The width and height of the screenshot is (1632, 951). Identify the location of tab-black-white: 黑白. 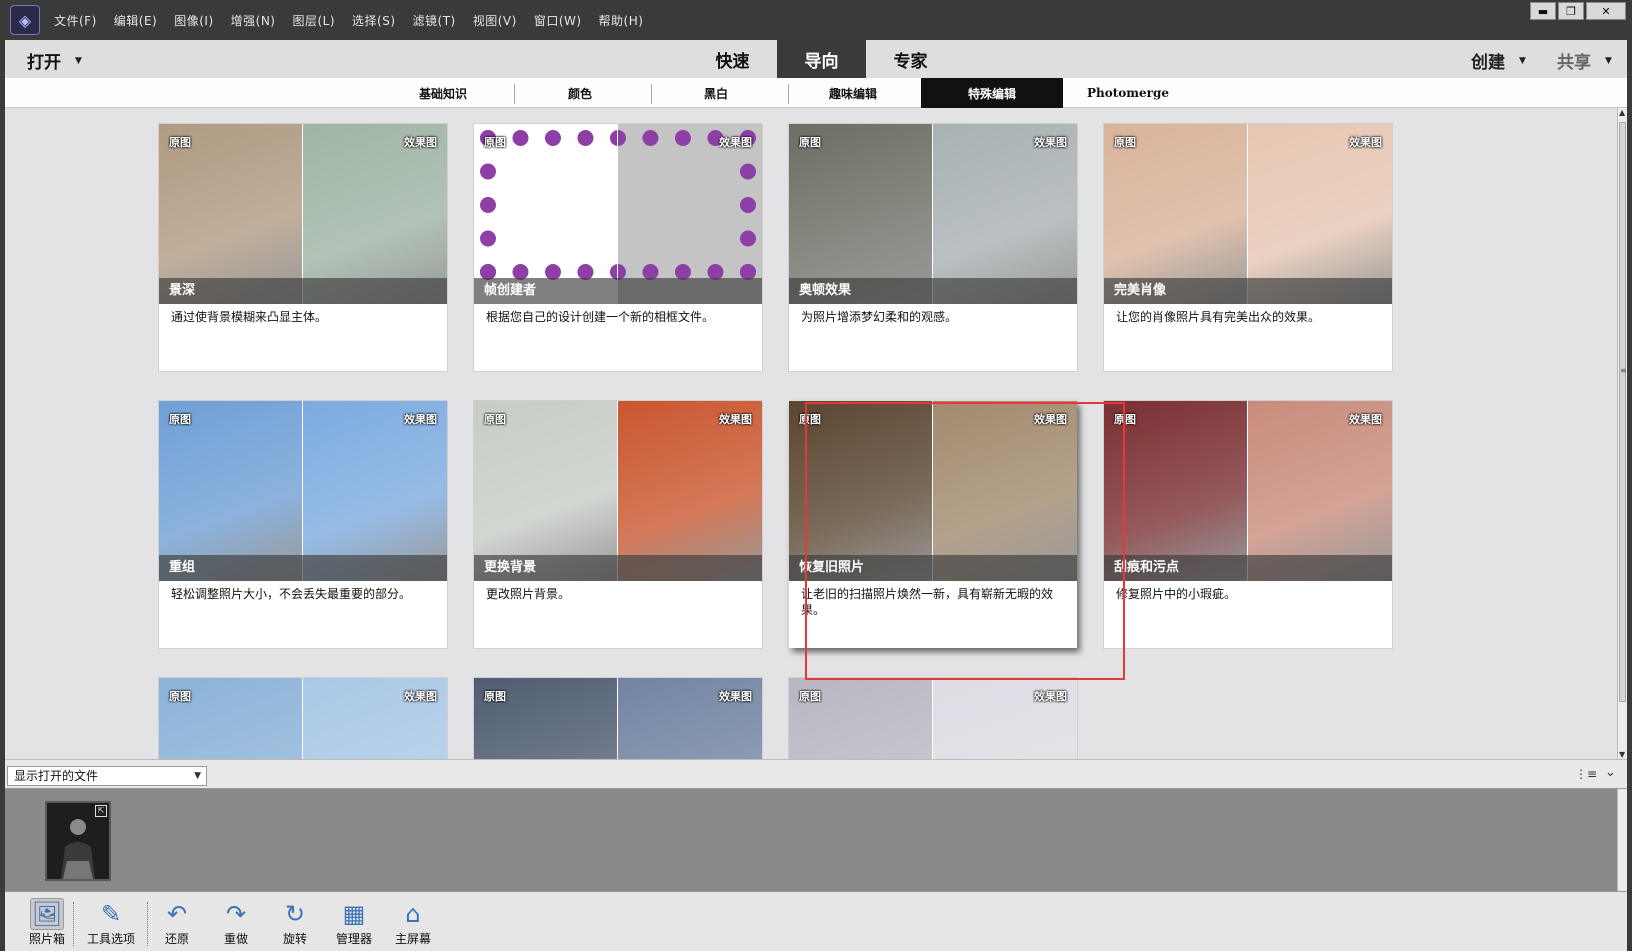
(716, 93).